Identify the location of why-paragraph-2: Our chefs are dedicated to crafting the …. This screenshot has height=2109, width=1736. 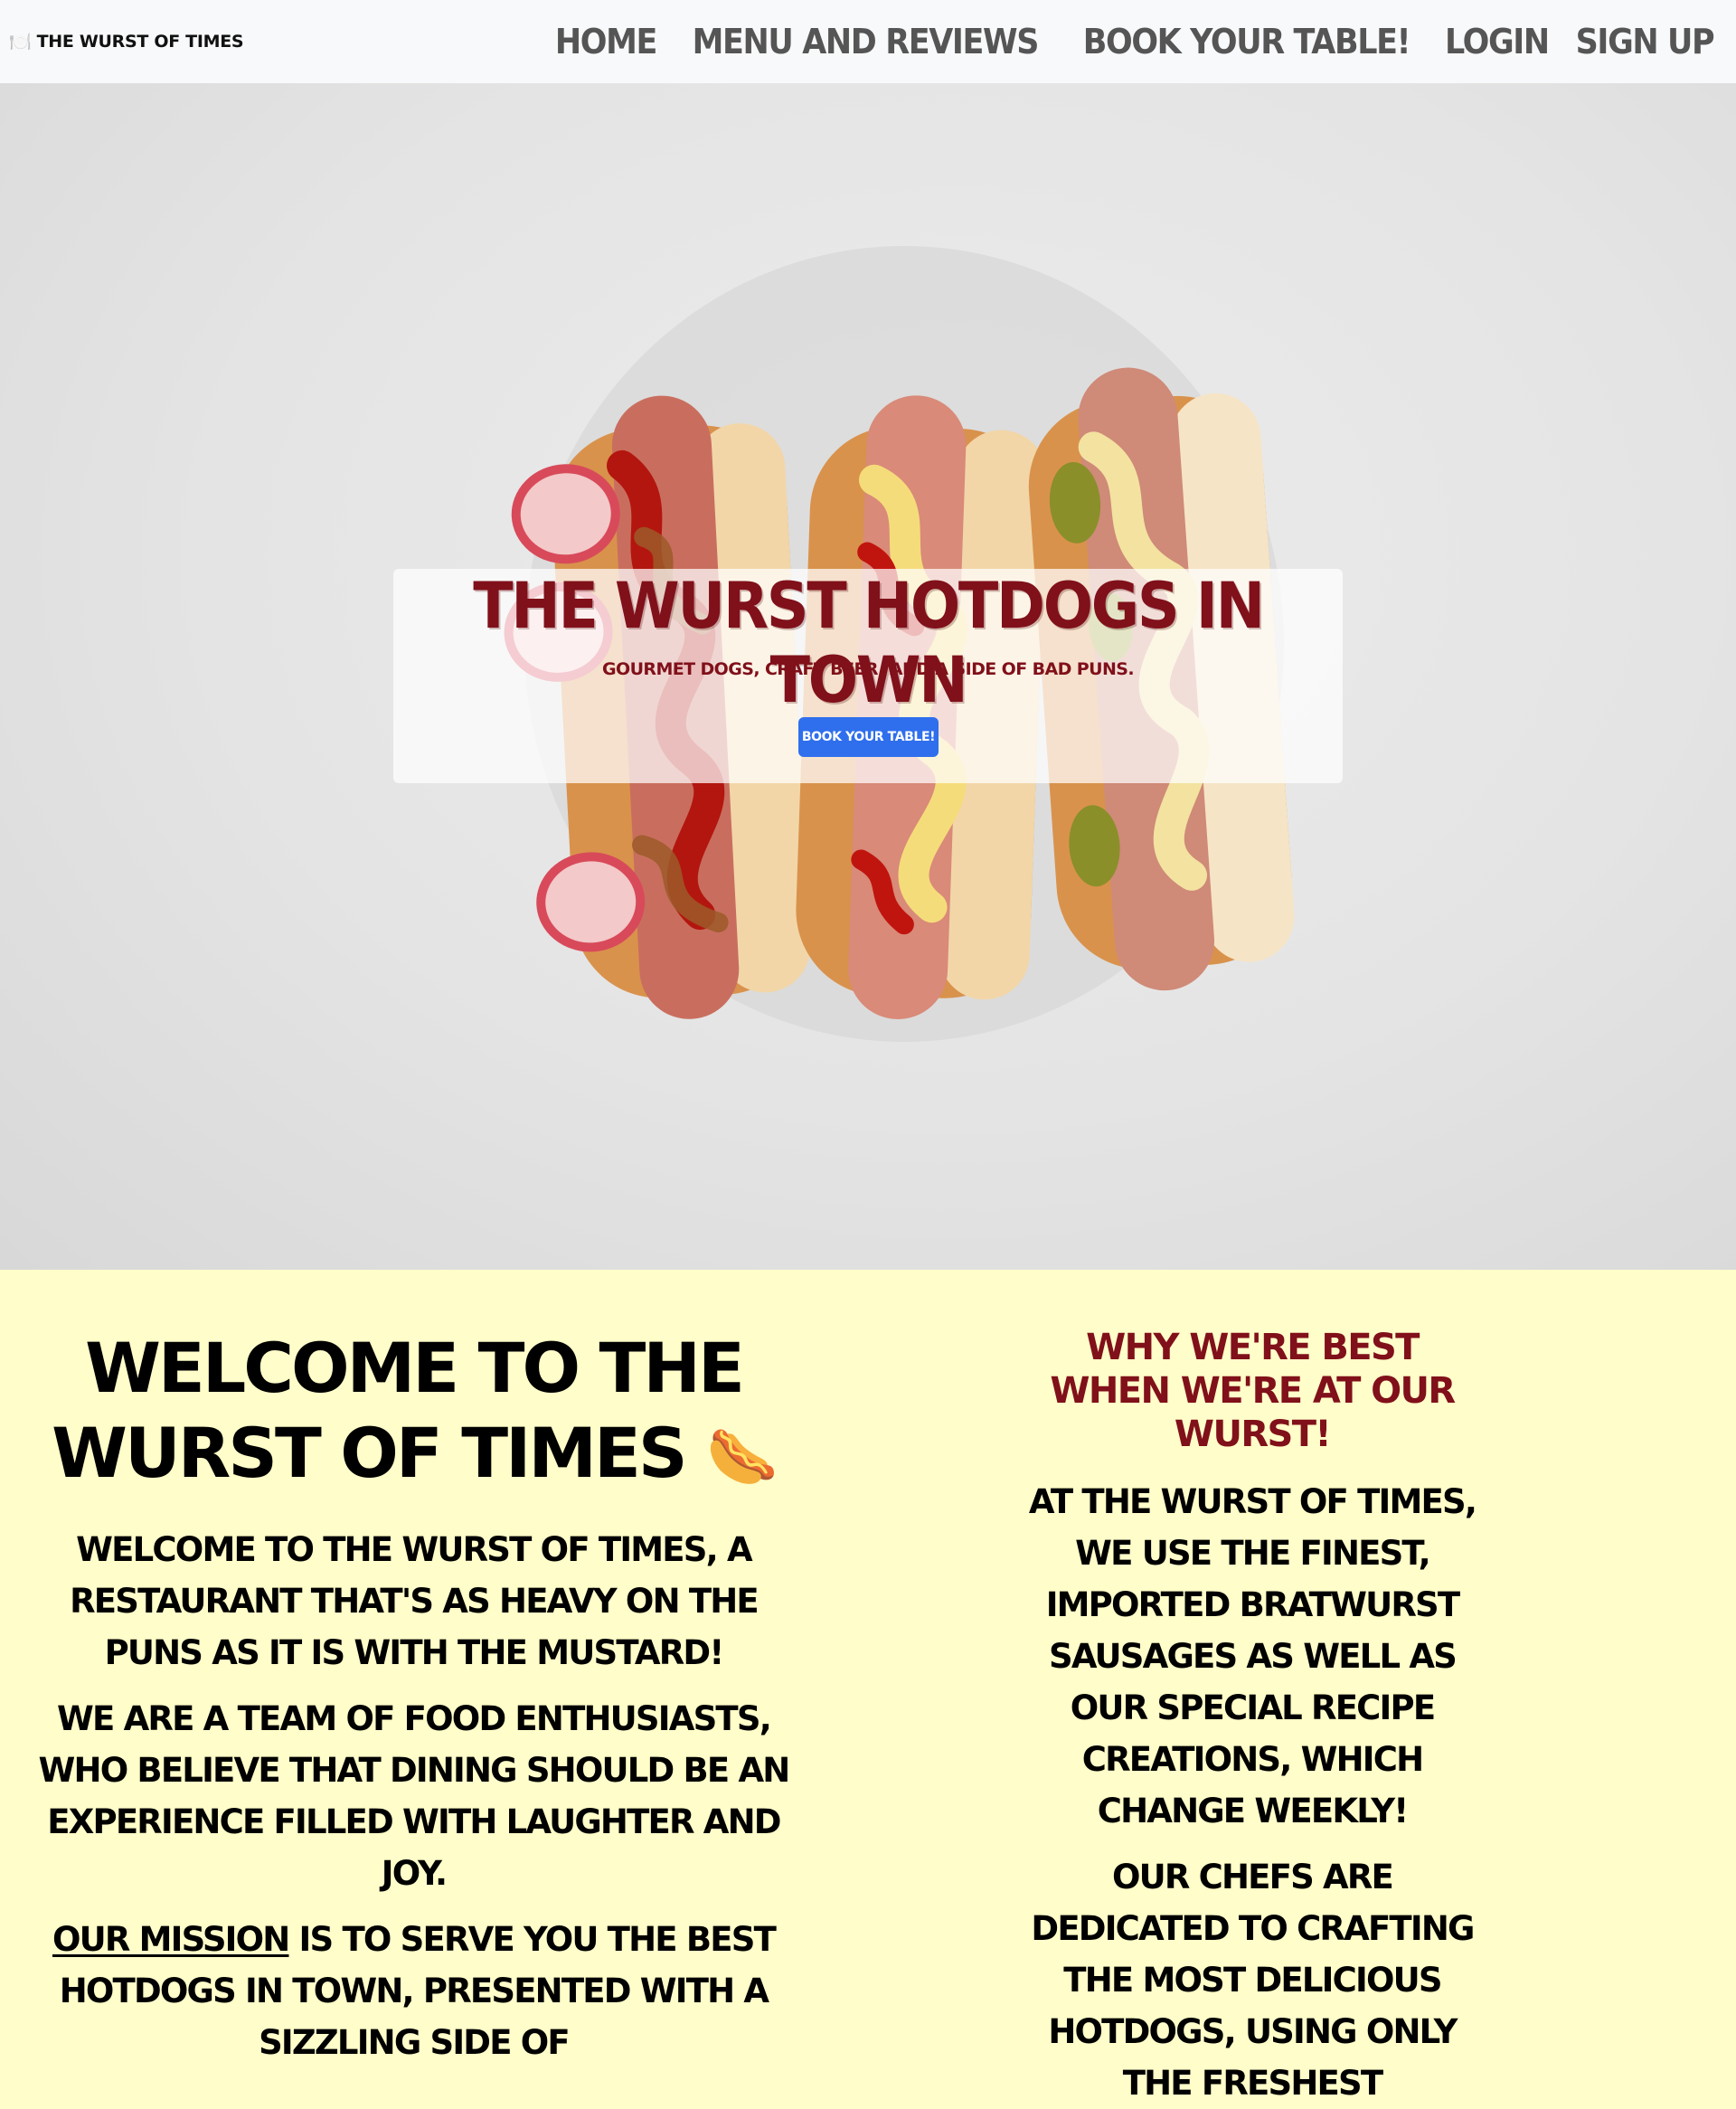
(1253, 1981).